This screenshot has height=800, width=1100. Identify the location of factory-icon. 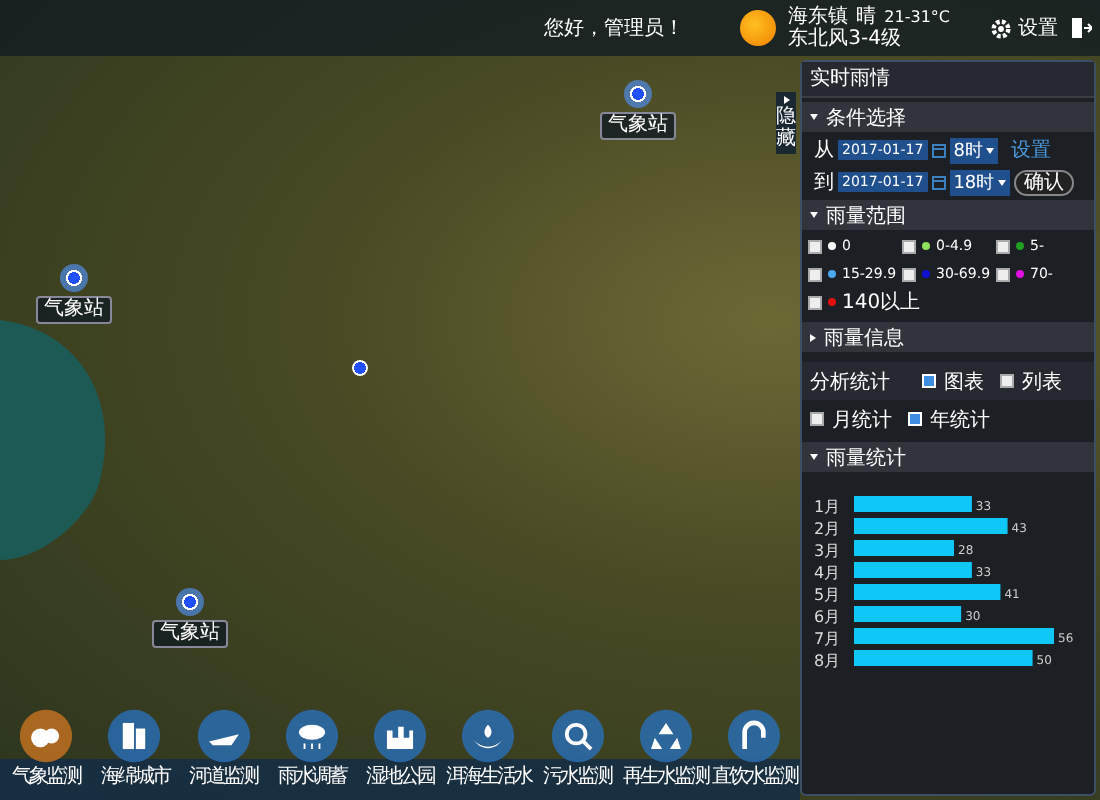
(400, 736).